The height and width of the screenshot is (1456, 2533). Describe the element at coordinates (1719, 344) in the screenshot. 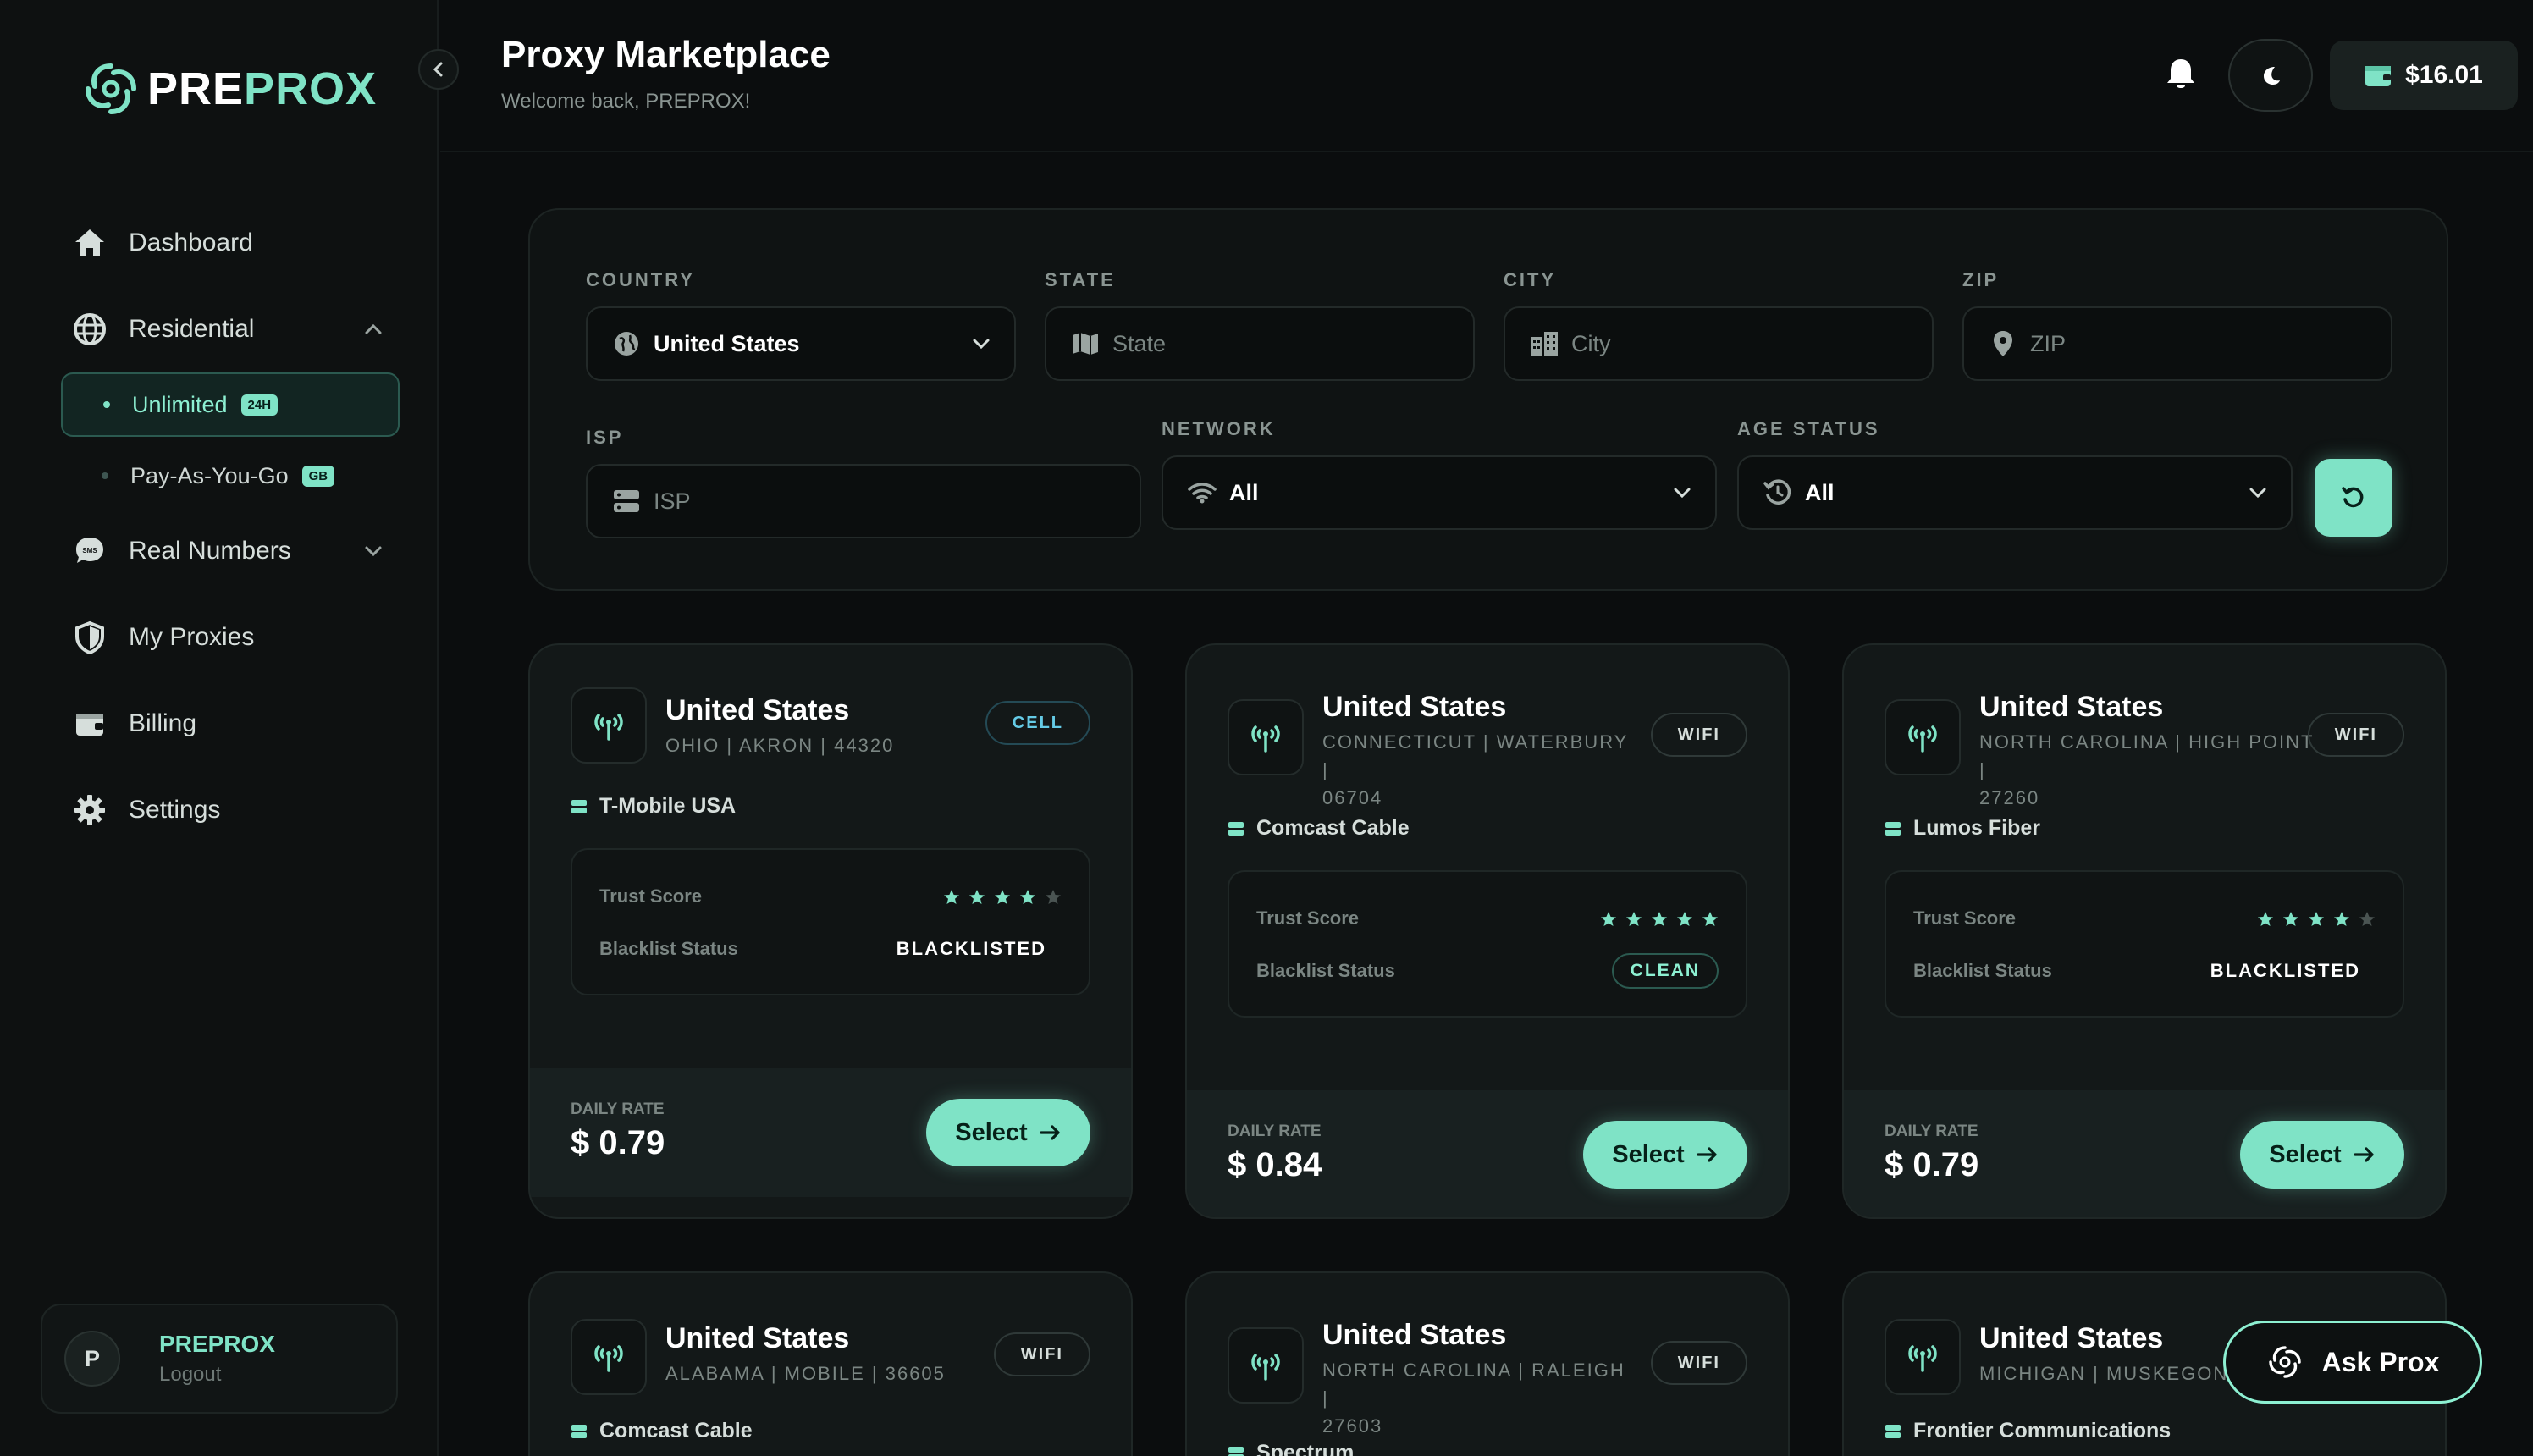

I see `city-input: City` at that location.